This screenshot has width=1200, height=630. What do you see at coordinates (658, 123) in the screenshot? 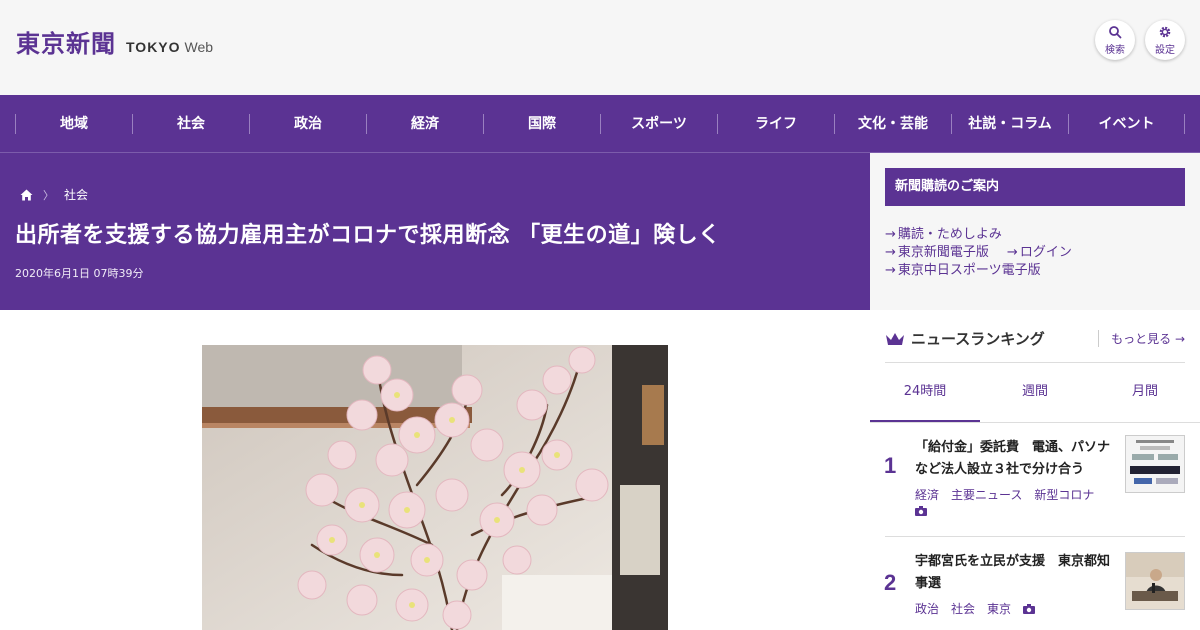
I see `nav-item-sports: スポーツ` at bounding box center [658, 123].